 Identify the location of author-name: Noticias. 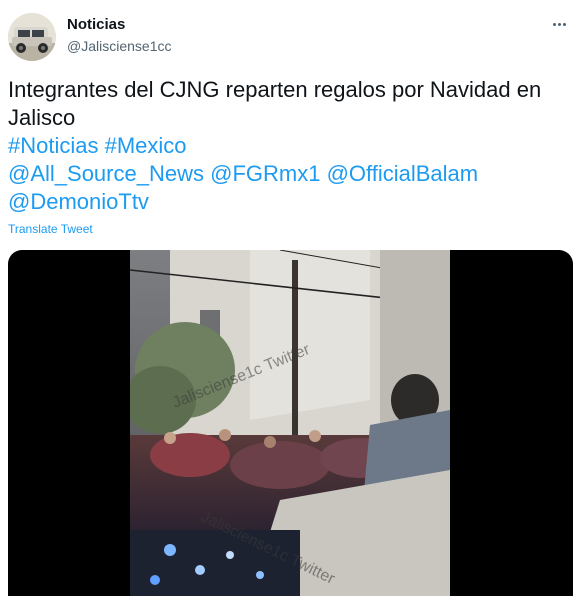
(96, 24).